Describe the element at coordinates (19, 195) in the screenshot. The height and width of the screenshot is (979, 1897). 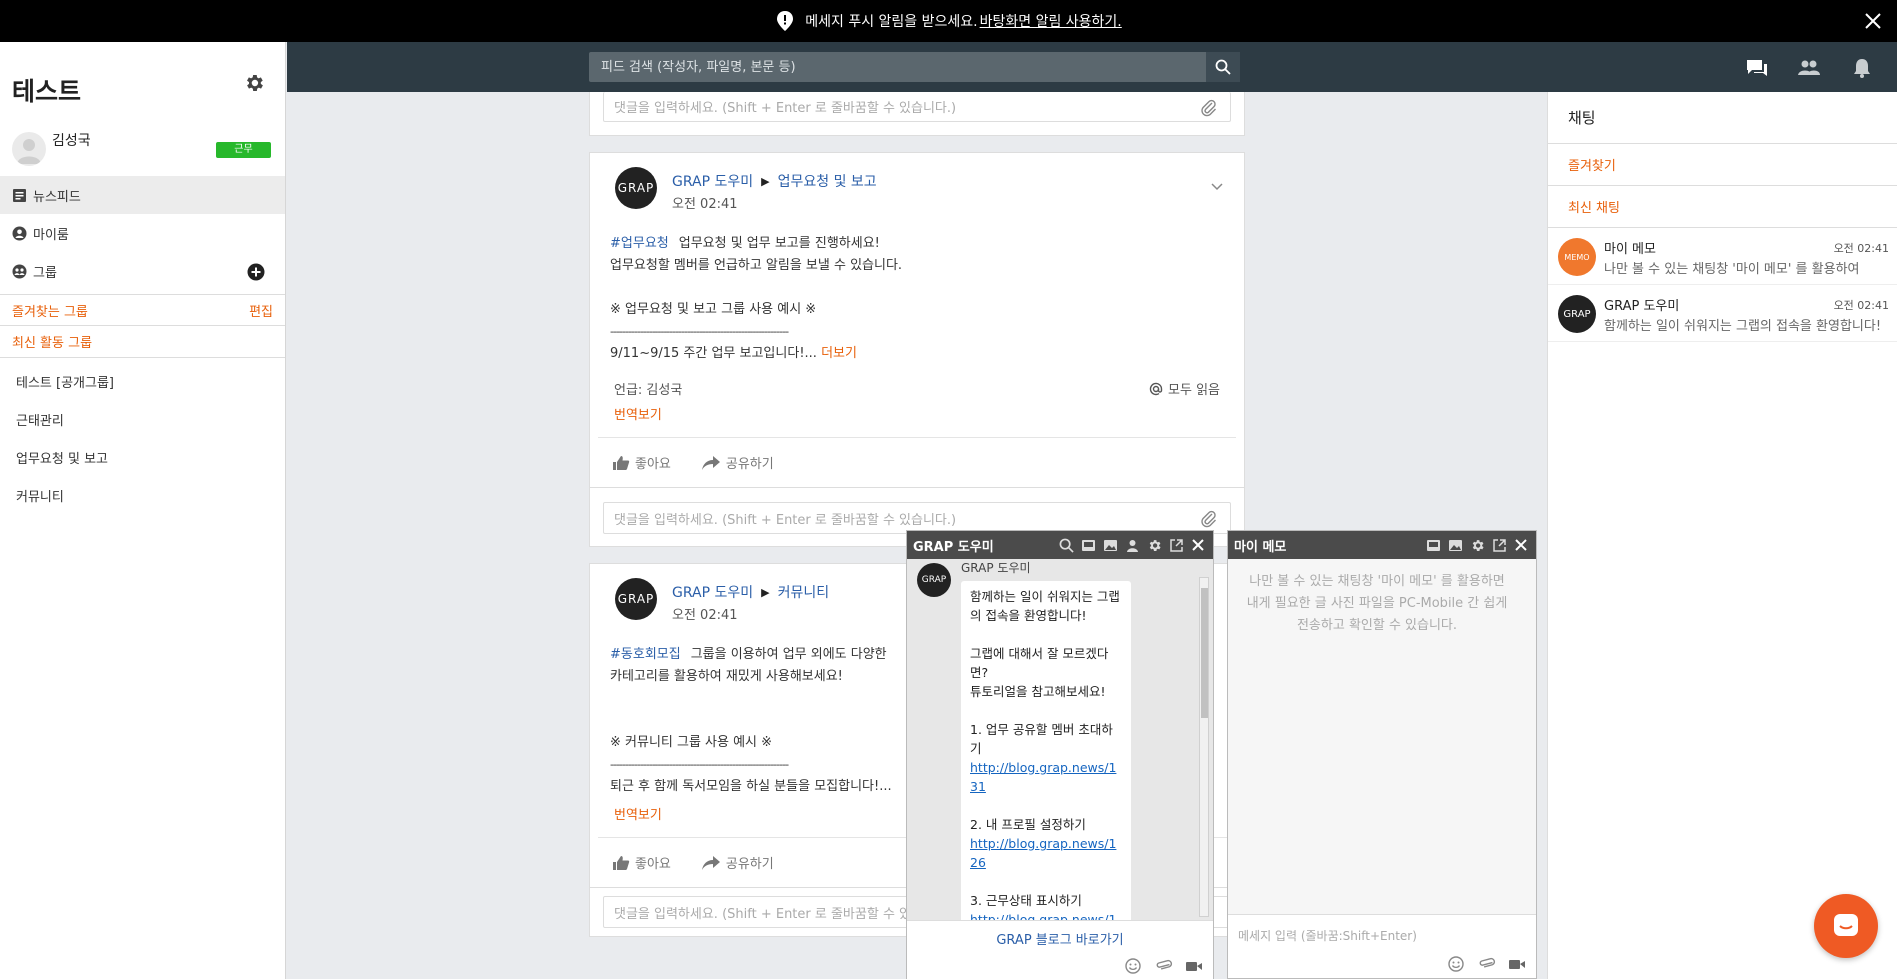
I see `newsfeed-icon` at that location.